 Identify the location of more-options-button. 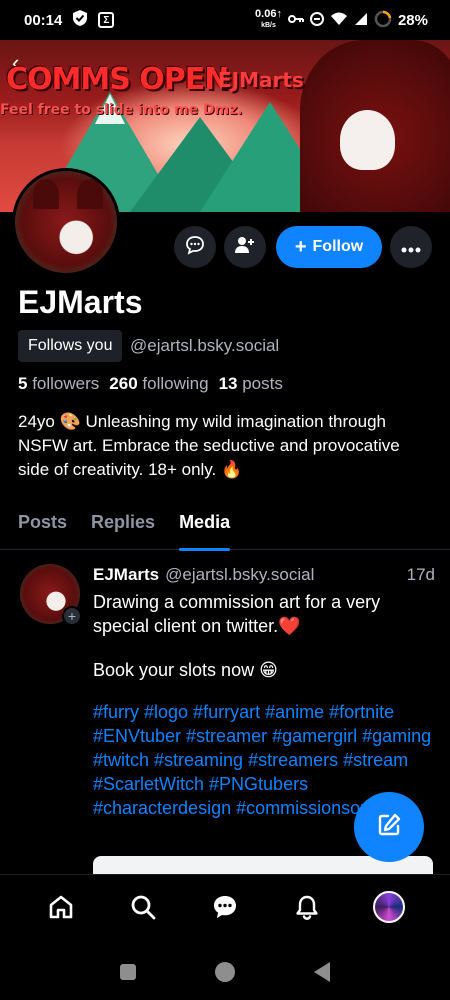
(411, 247).